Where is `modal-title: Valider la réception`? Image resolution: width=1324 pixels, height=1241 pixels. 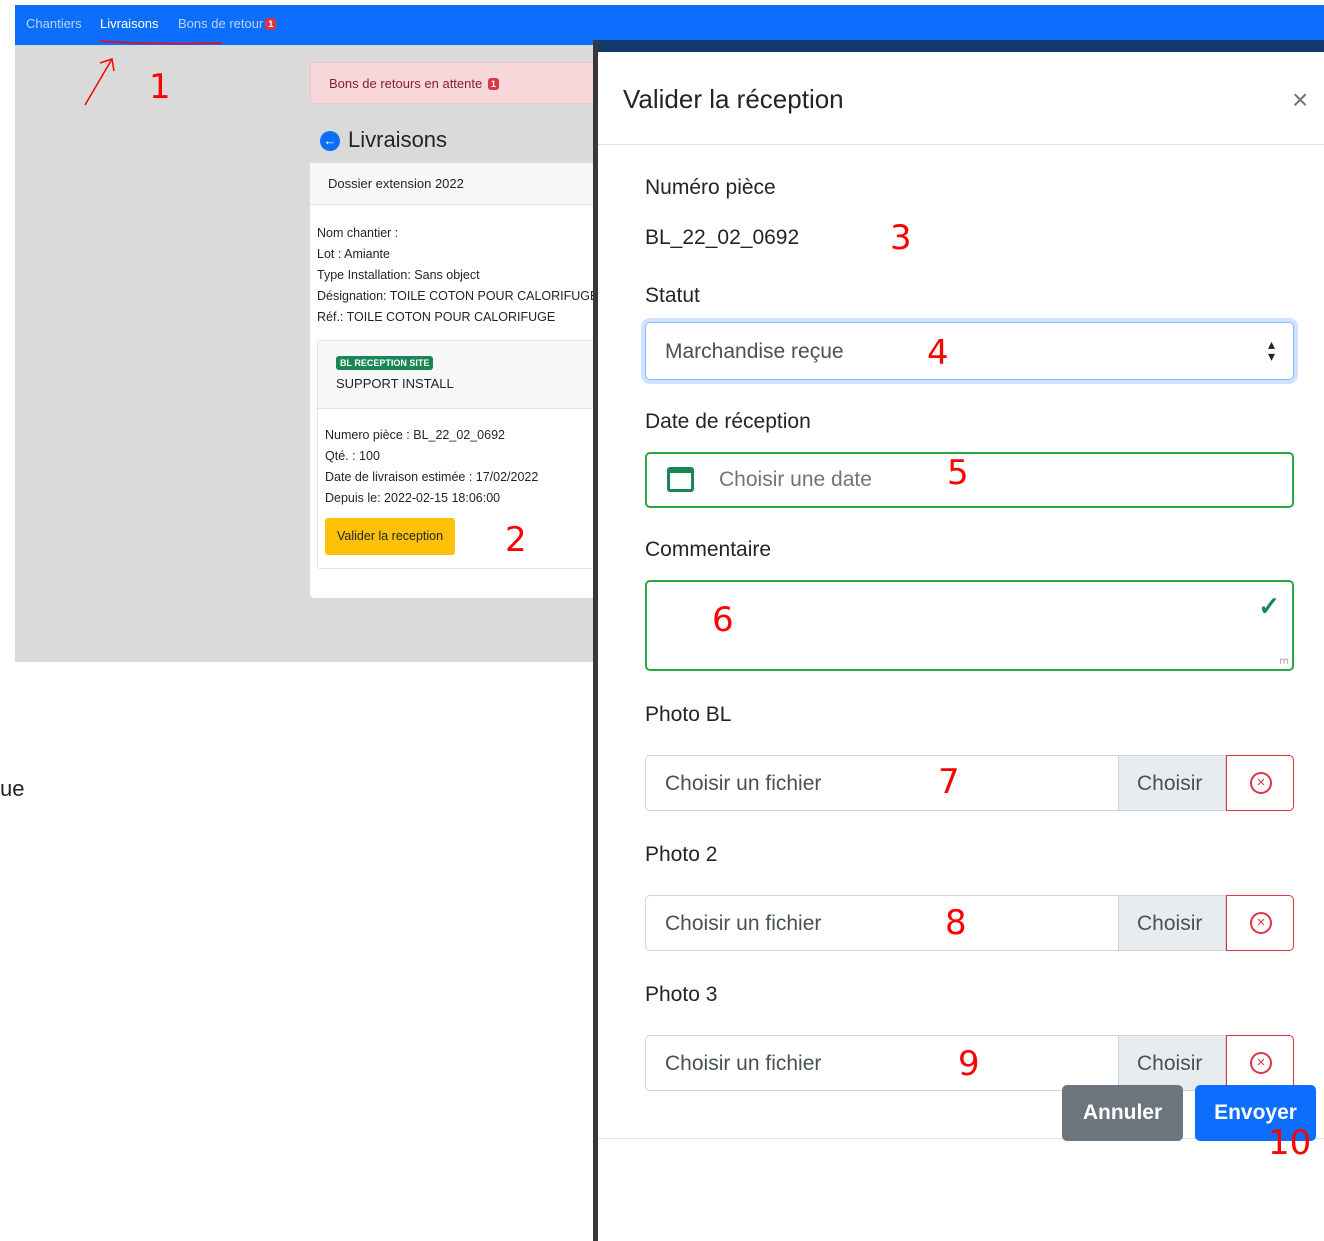
modal-title: Valider la réception is located at coordinates (733, 99).